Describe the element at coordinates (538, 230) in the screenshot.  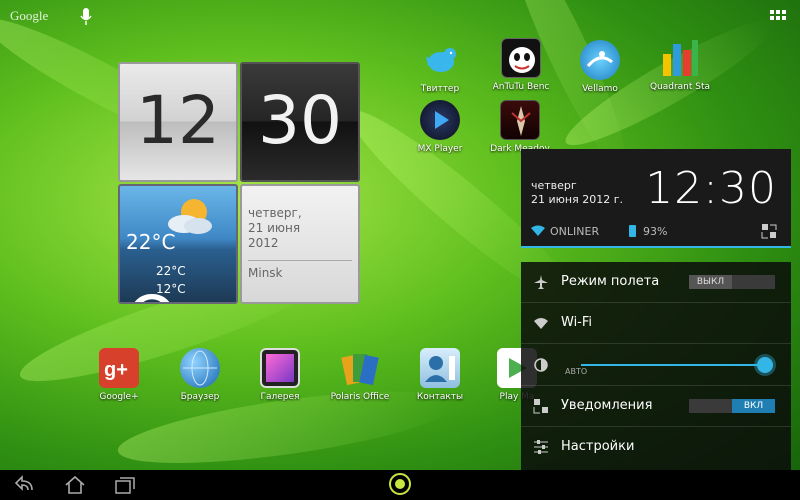
I see `wifi-signal-icon` at that location.